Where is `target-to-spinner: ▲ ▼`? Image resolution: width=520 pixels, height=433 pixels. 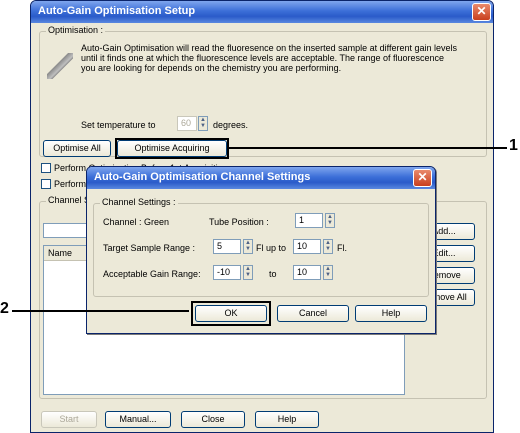
target-to-spinner: ▲ ▼ is located at coordinates (328, 246).